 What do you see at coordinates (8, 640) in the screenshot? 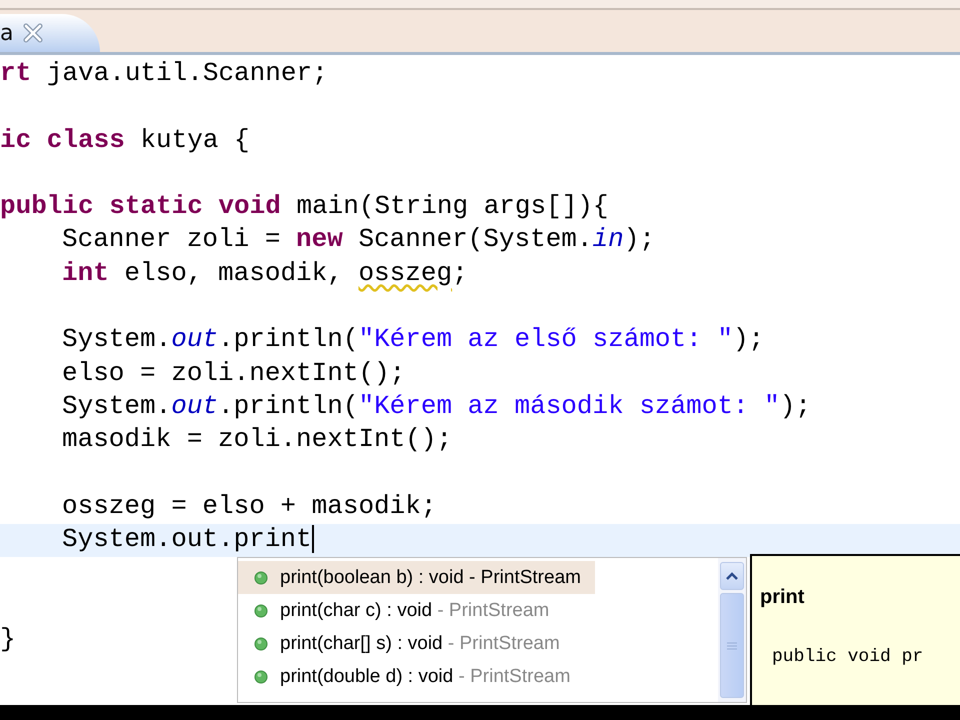
I see `code-line: }` at bounding box center [8, 640].